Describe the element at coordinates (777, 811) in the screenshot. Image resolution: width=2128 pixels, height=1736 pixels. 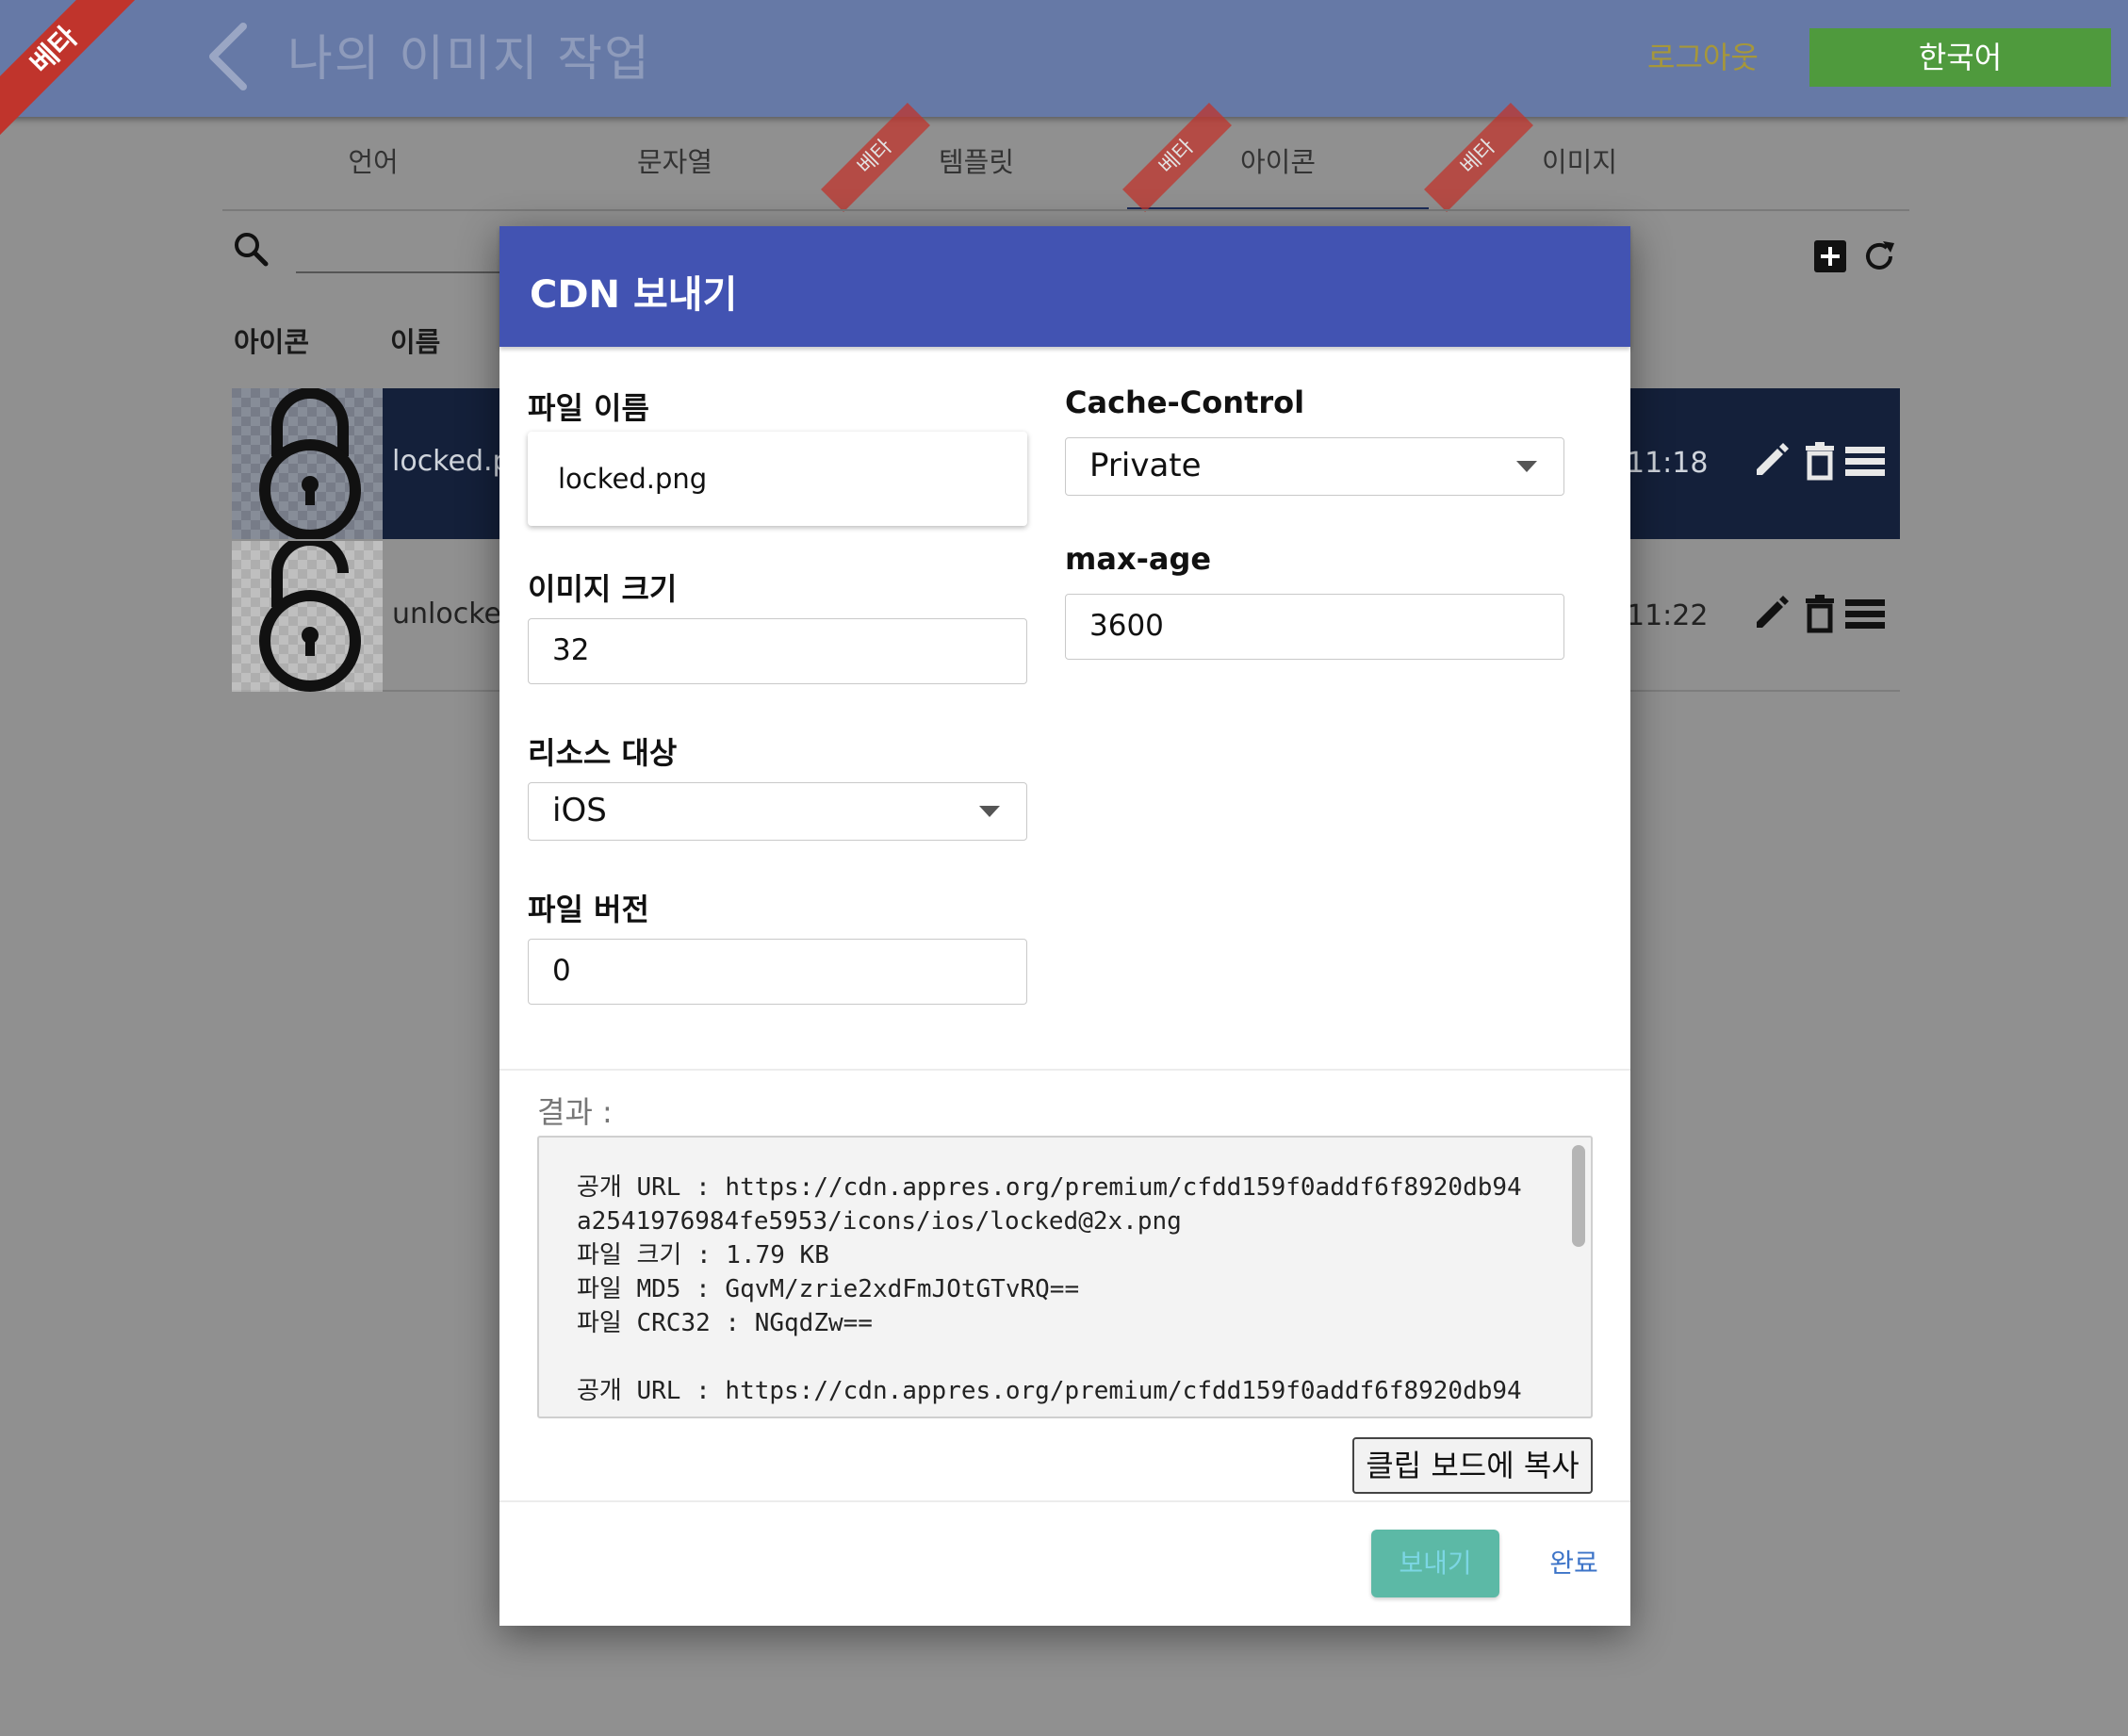
I see `resource-target-select: iOS` at that location.